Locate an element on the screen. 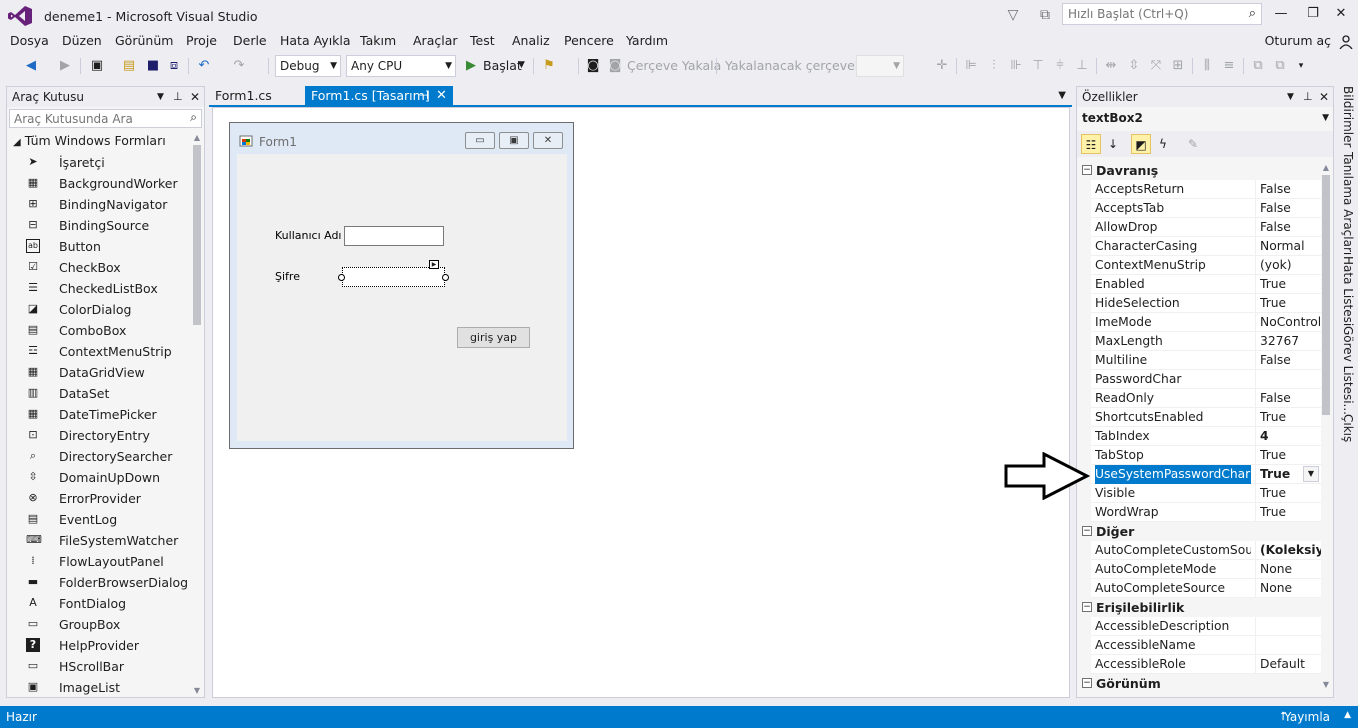  property-row: AccessibleName is located at coordinates (1206, 645).